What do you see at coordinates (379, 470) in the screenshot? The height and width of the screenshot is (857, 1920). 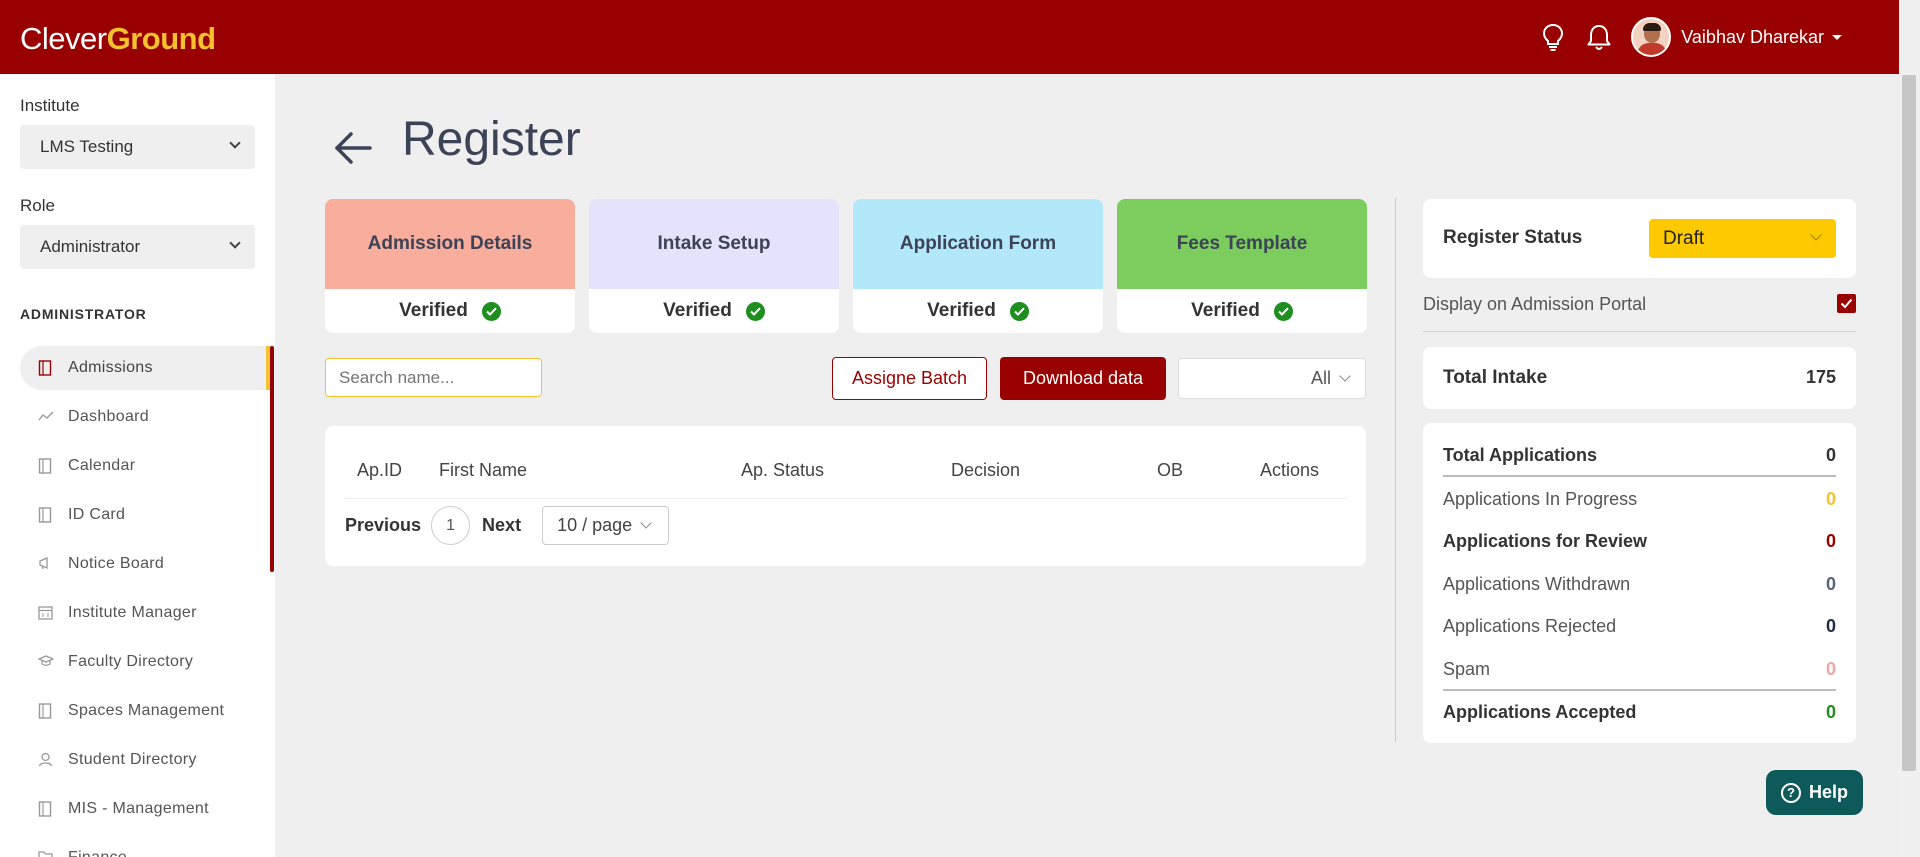 I see `column-header-apid: Ap.ID` at bounding box center [379, 470].